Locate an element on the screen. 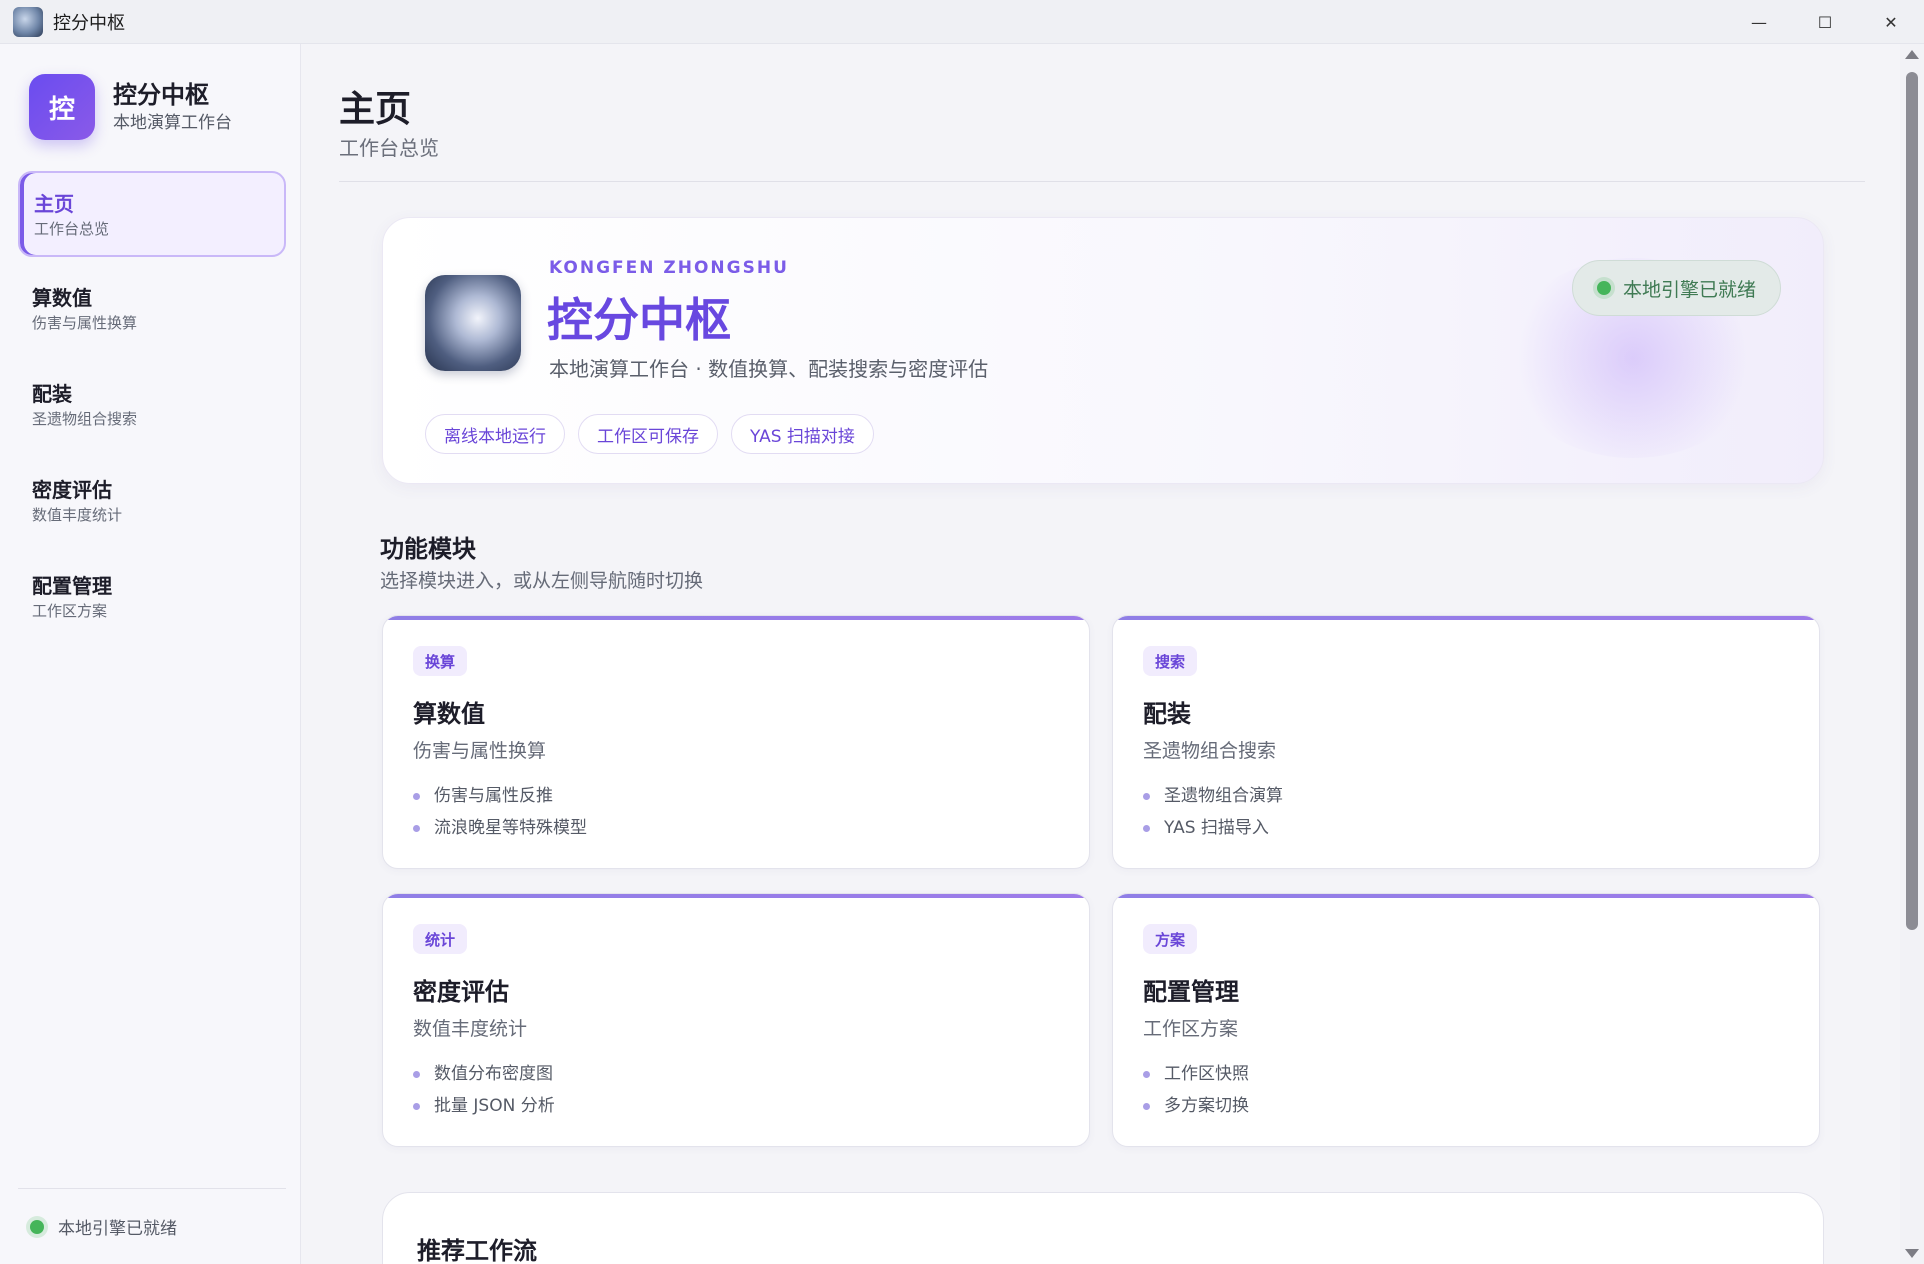  module-card-config: 方案 配置管理 工作区方案 工作区快照 多方案切换 is located at coordinates (1466, 1020).